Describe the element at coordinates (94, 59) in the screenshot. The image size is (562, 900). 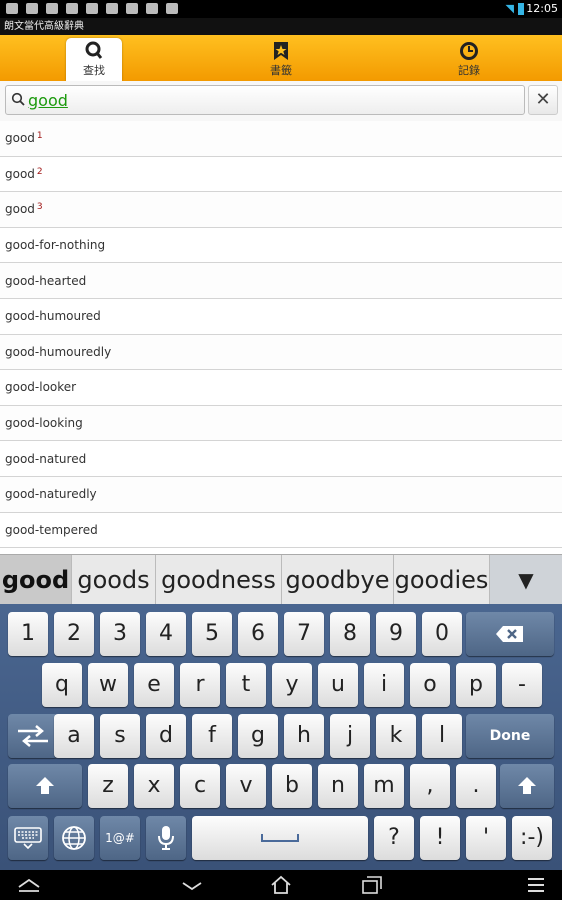
I see `tab-search: 查找` at that location.